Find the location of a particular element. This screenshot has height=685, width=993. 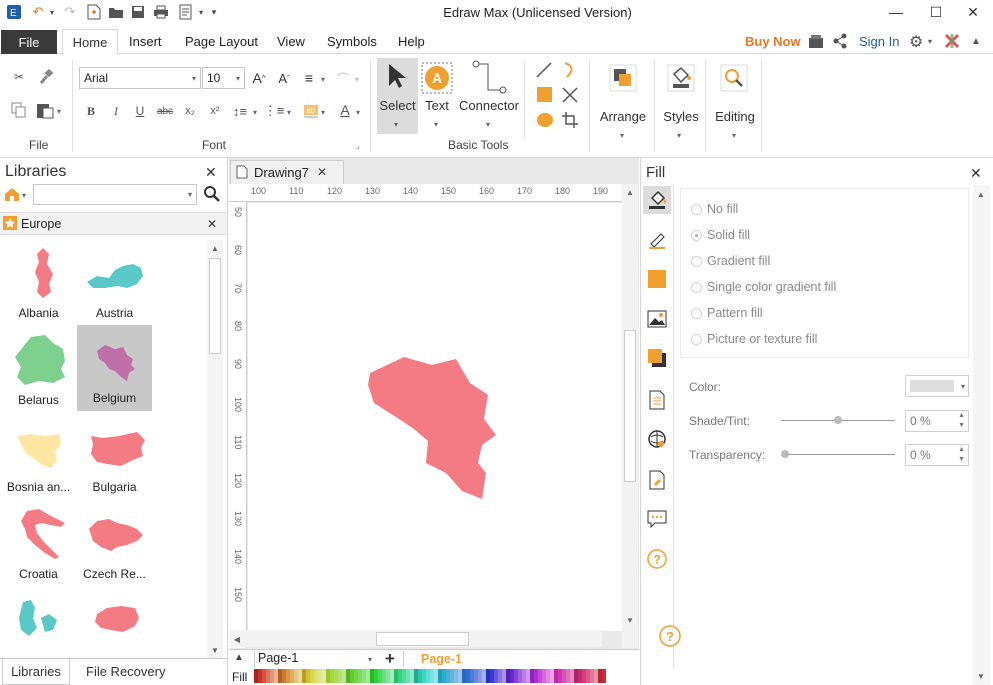

addons-icon is located at coordinates (952, 42).